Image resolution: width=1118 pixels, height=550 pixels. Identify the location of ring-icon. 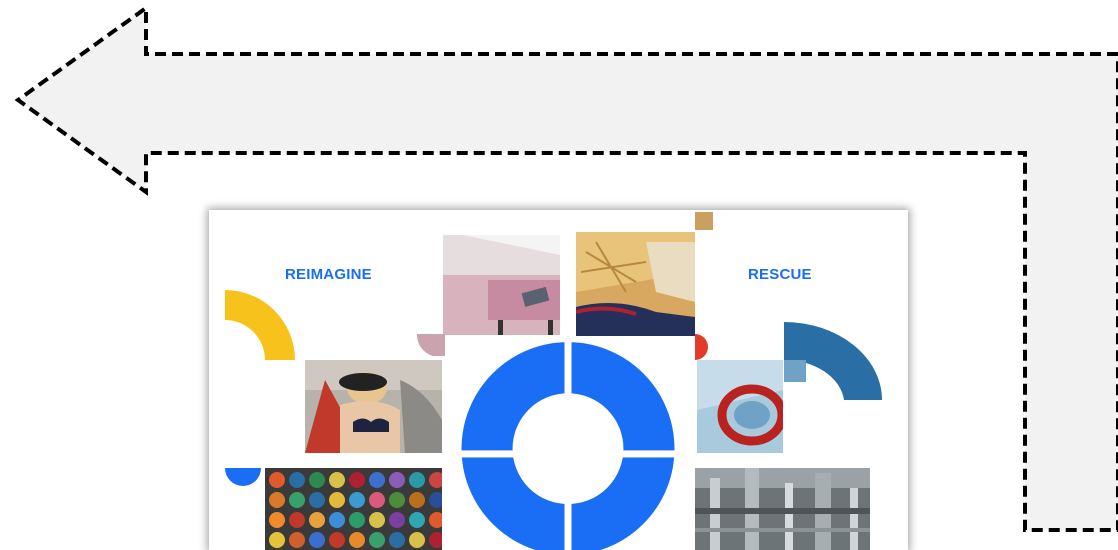
(568, 443).